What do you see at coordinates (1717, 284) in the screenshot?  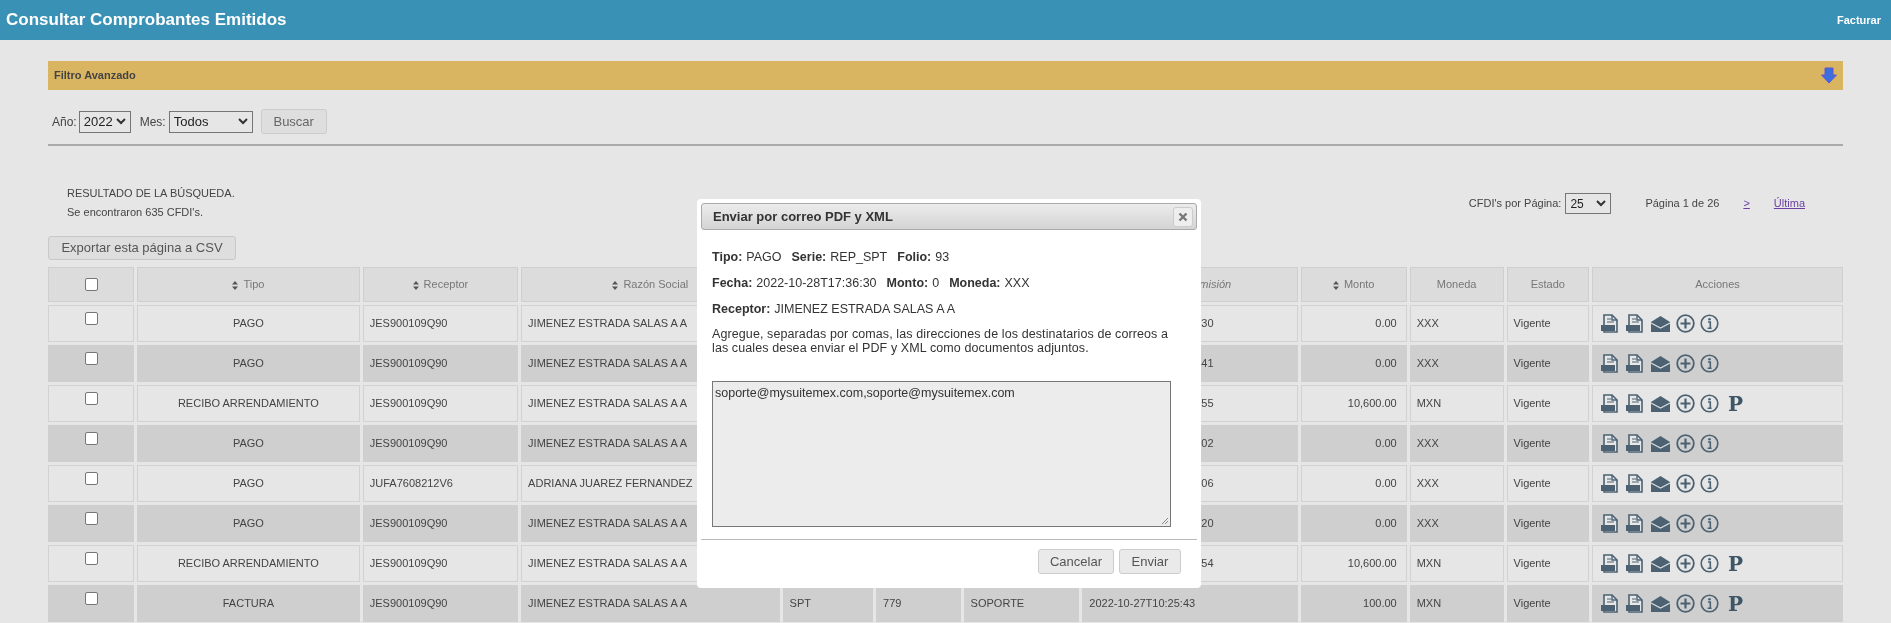 I see `column-header: Acciones` at bounding box center [1717, 284].